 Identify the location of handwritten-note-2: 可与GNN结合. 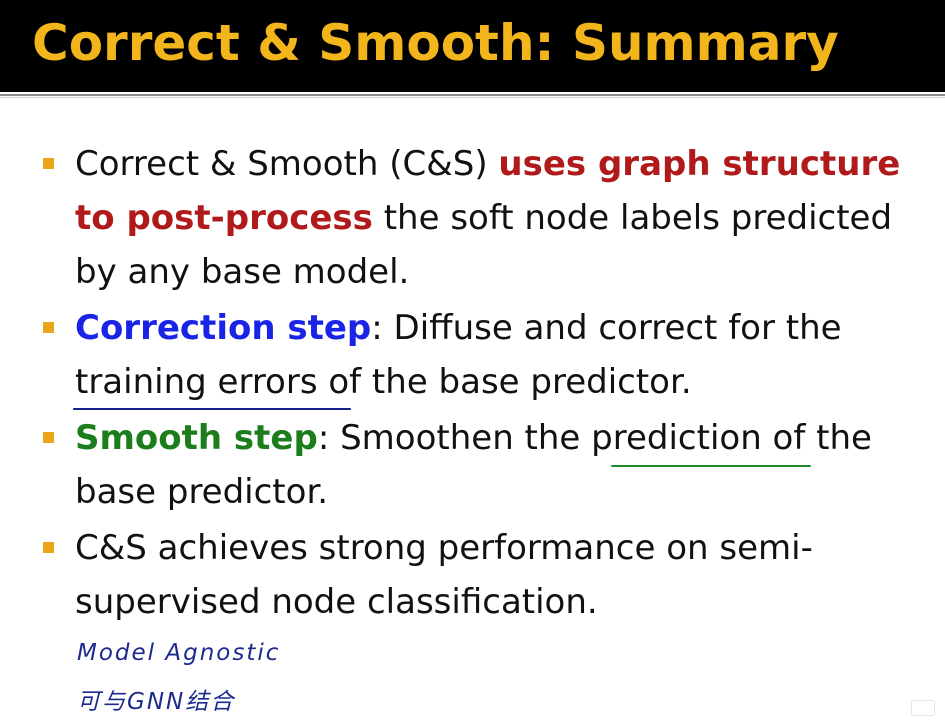
(156, 702).